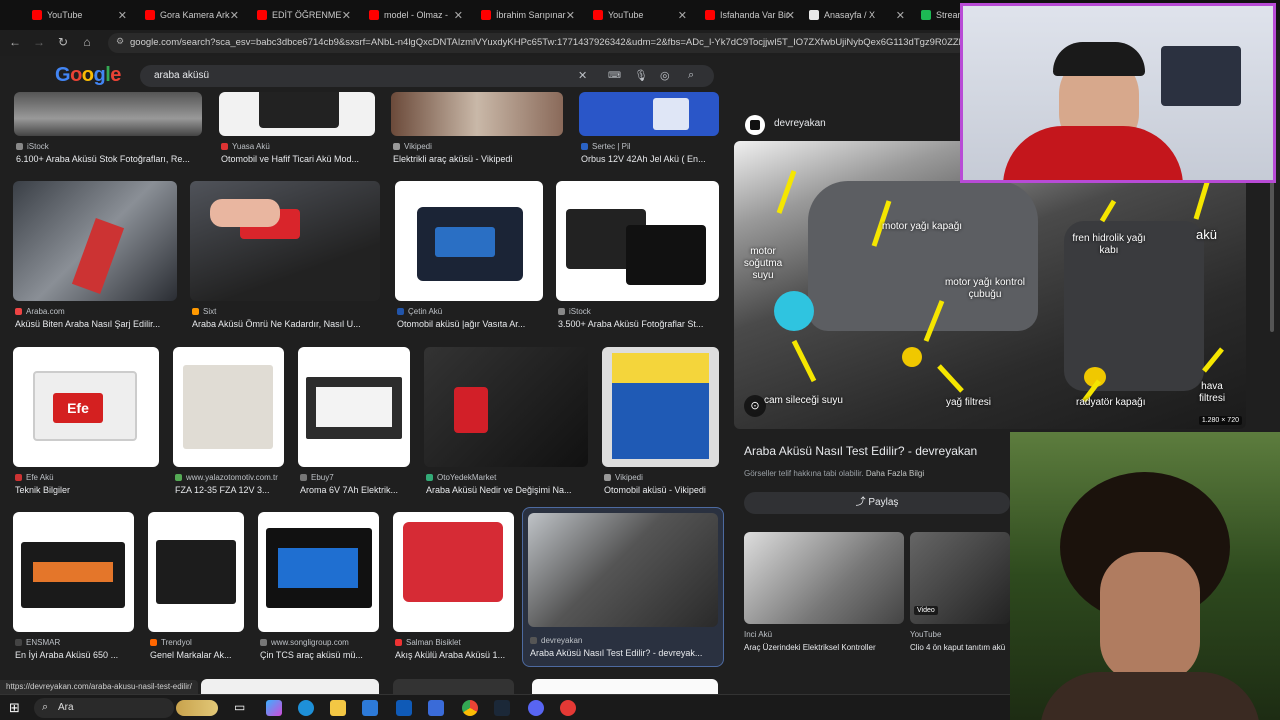  What do you see at coordinates (470, 708) in the screenshot?
I see `chrome-icon` at bounding box center [470, 708].